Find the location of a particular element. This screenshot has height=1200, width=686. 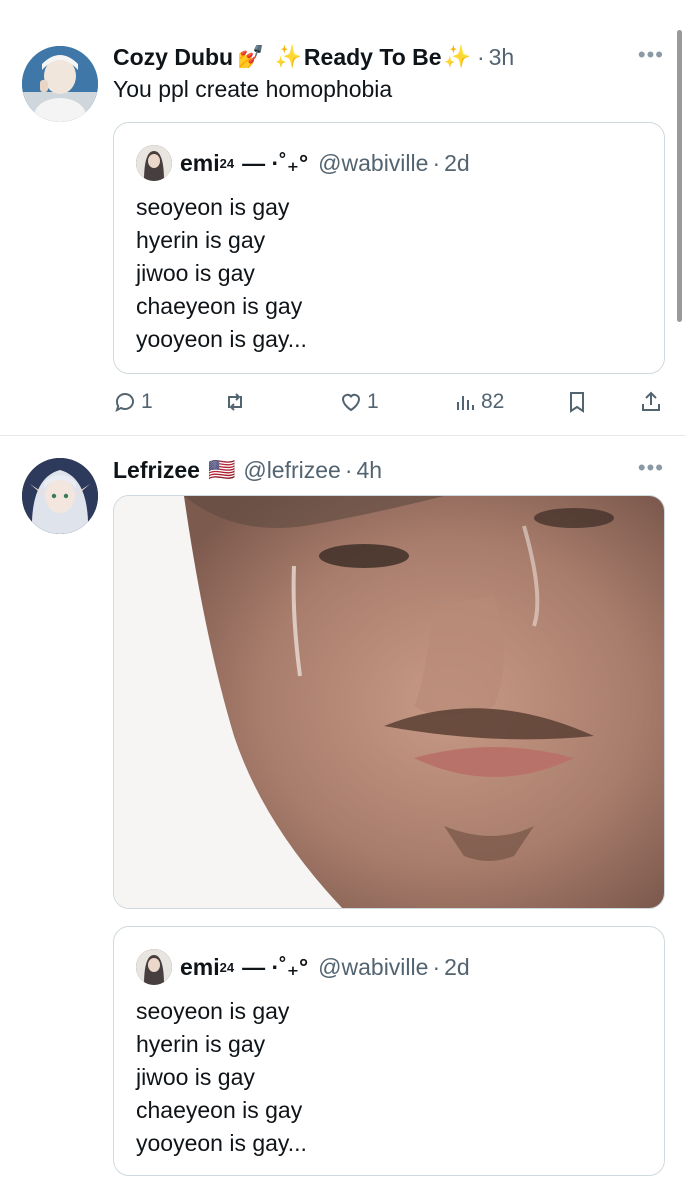

tweet-actions: 1 1 82 is located at coordinates (393, 405).